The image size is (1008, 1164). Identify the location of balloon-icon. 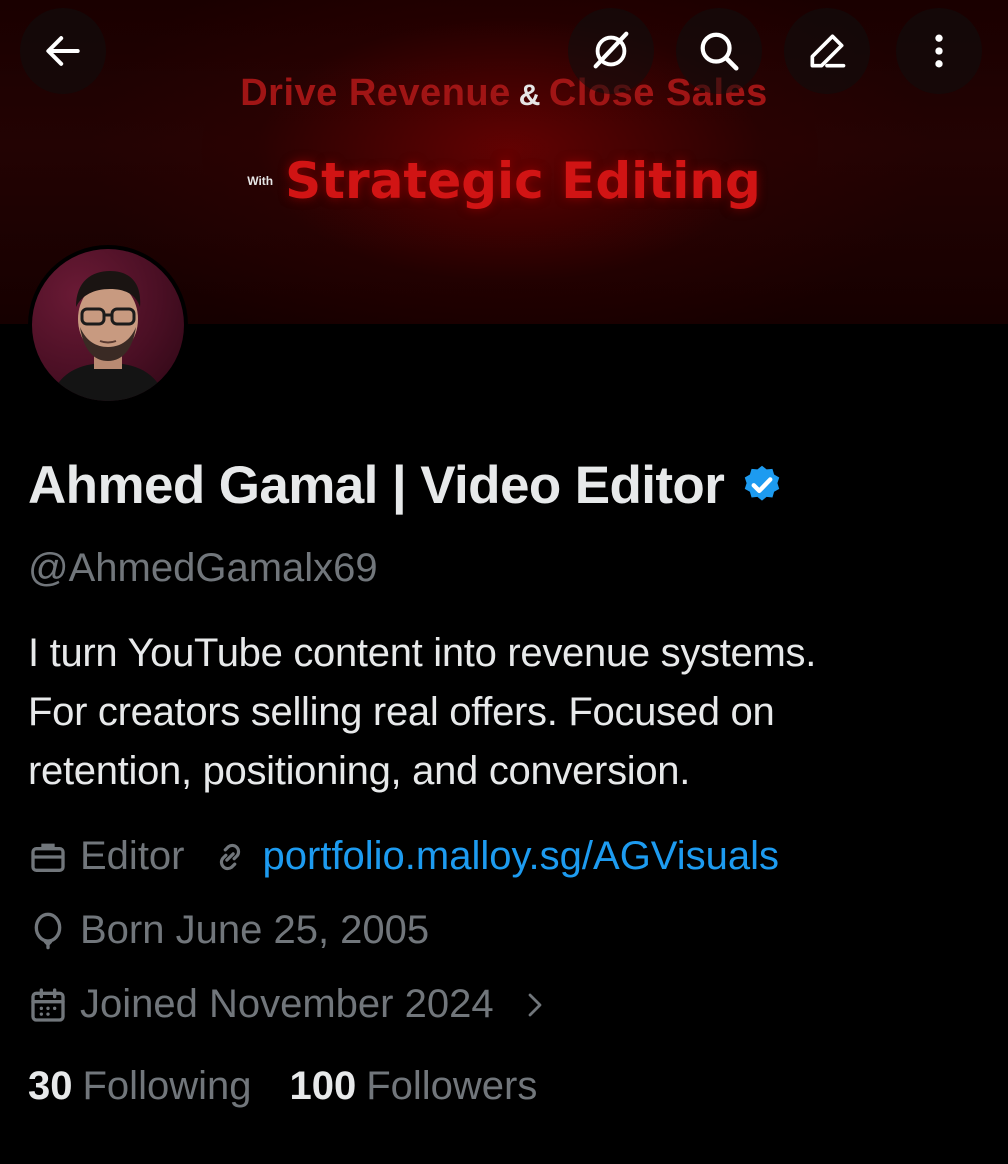
(48, 930).